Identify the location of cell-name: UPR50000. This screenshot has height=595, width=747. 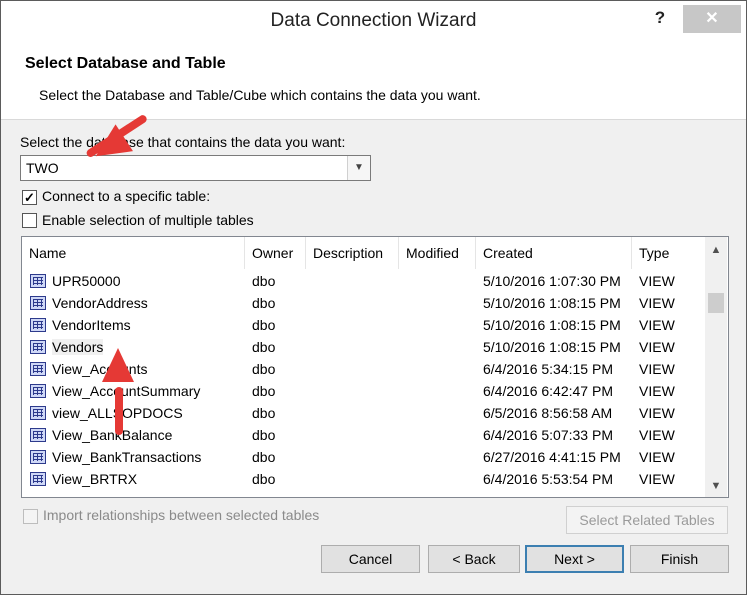
(86, 281).